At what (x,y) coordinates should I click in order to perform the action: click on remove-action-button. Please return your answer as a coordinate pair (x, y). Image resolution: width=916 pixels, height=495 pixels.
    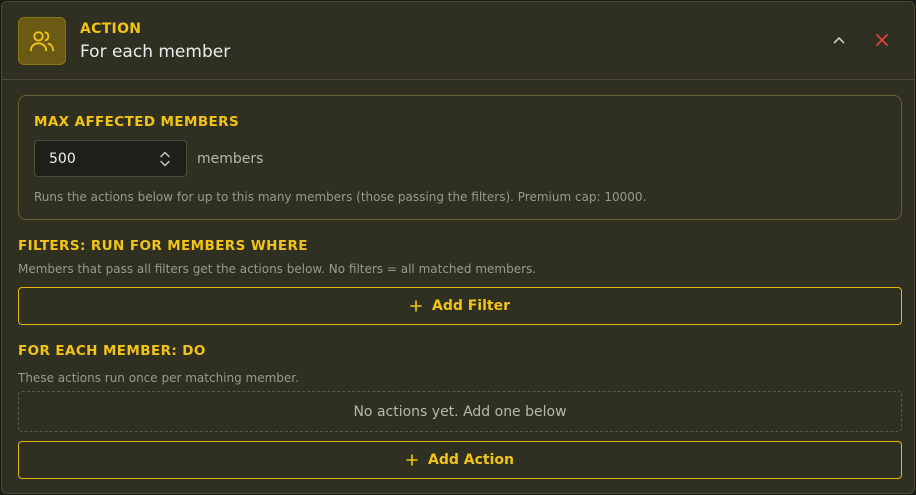
    Looking at the image, I should click on (882, 40).